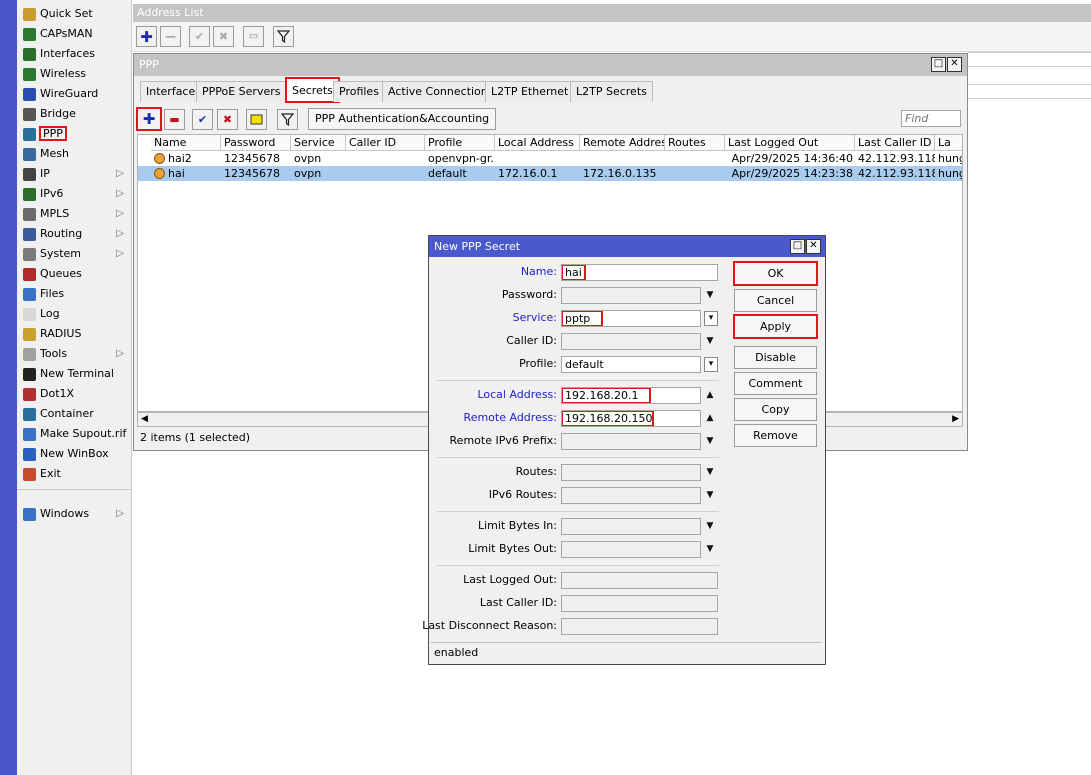 This screenshot has width=1091, height=775. I want to click on column-header: Routes, so click(695, 143).